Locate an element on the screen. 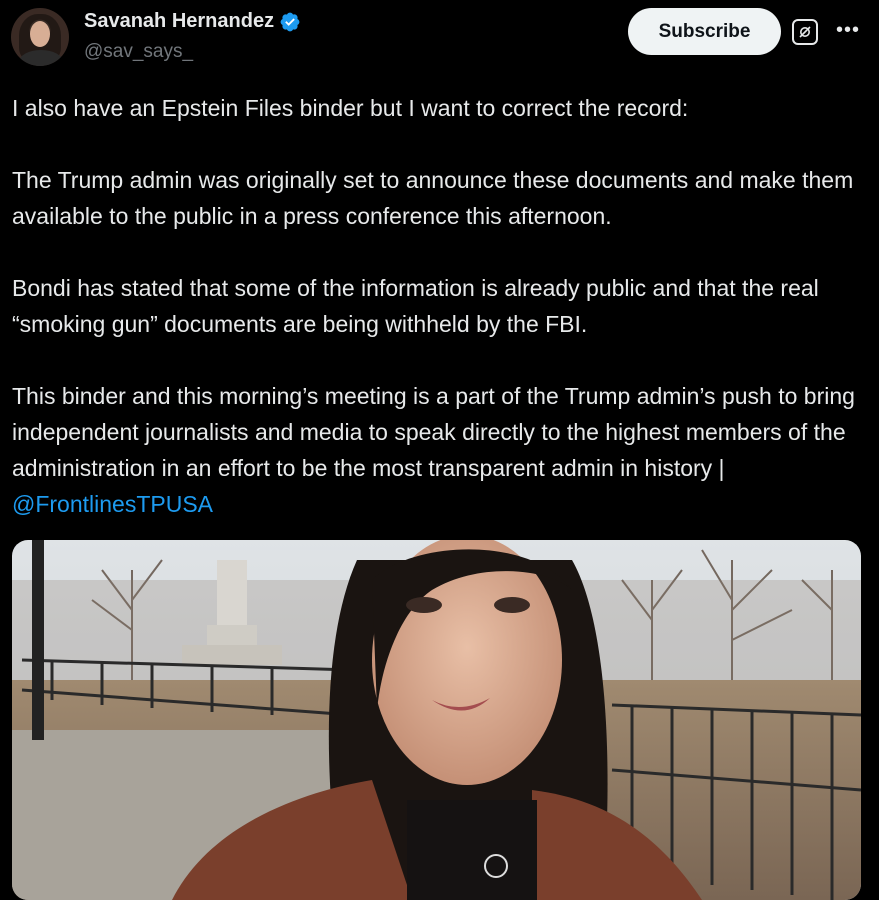 This screenshot has width=879, height=900. avatar-face is located at coordinates (40, 34).